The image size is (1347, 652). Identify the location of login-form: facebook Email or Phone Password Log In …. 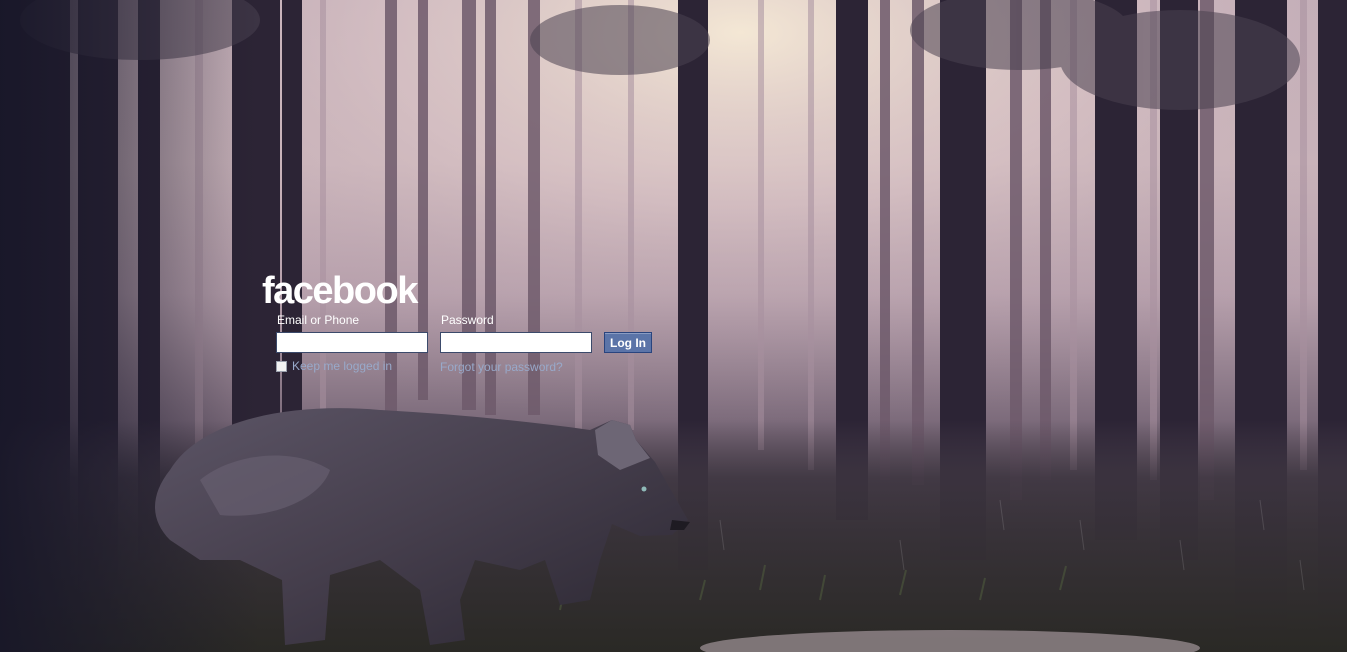
(462, 325).